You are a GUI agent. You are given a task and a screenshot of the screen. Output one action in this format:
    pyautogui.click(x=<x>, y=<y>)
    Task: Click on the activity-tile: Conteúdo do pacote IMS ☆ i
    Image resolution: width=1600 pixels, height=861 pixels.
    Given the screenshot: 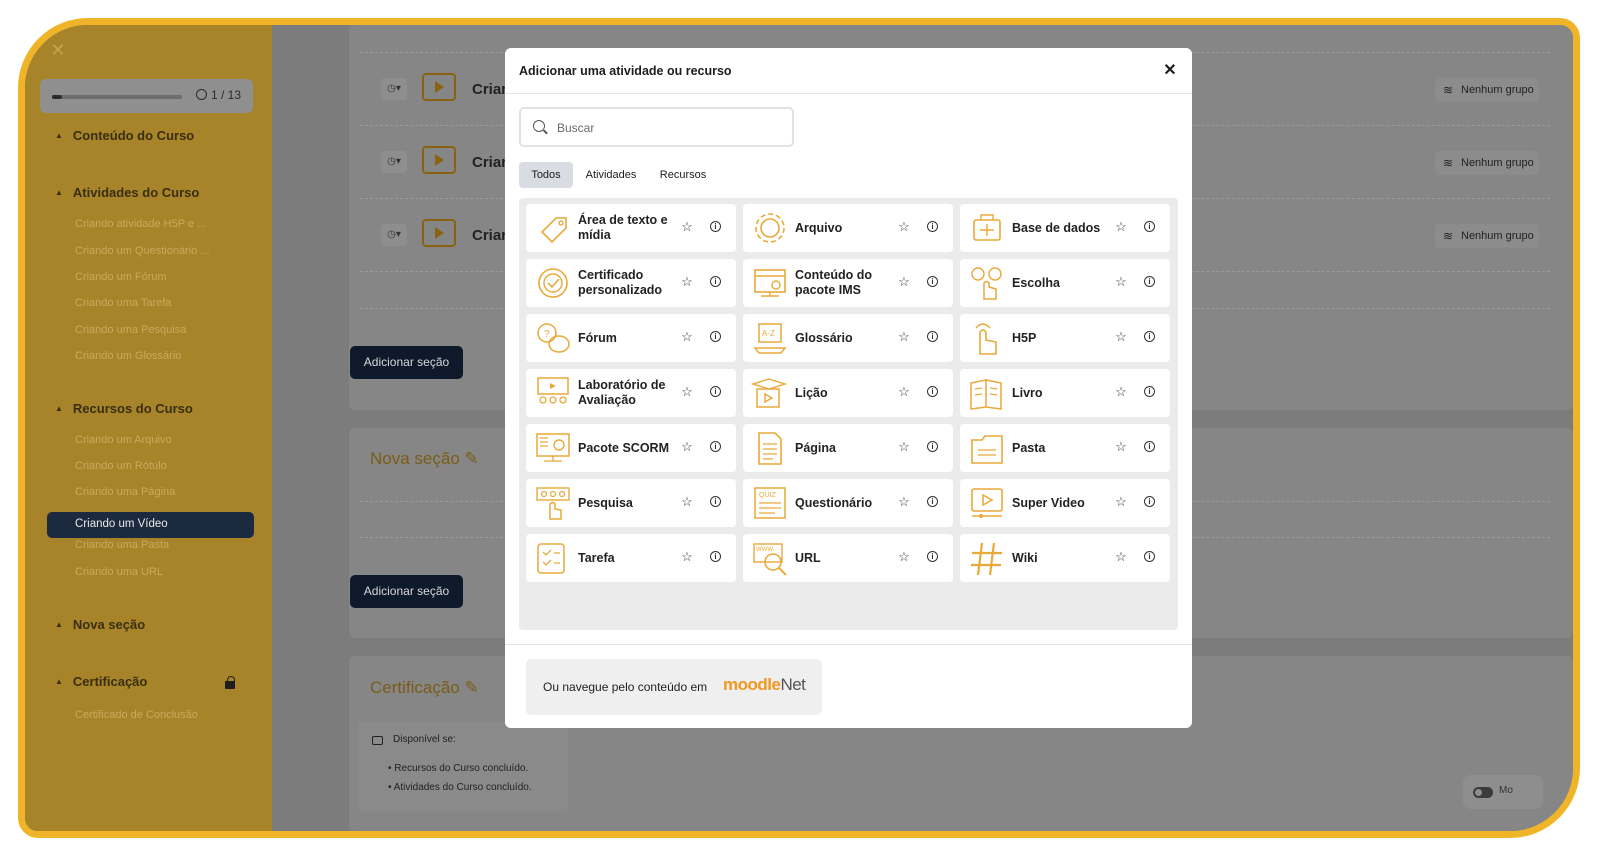 What is the action you would take?
    pyautogui.click(x=848, y=283)
    